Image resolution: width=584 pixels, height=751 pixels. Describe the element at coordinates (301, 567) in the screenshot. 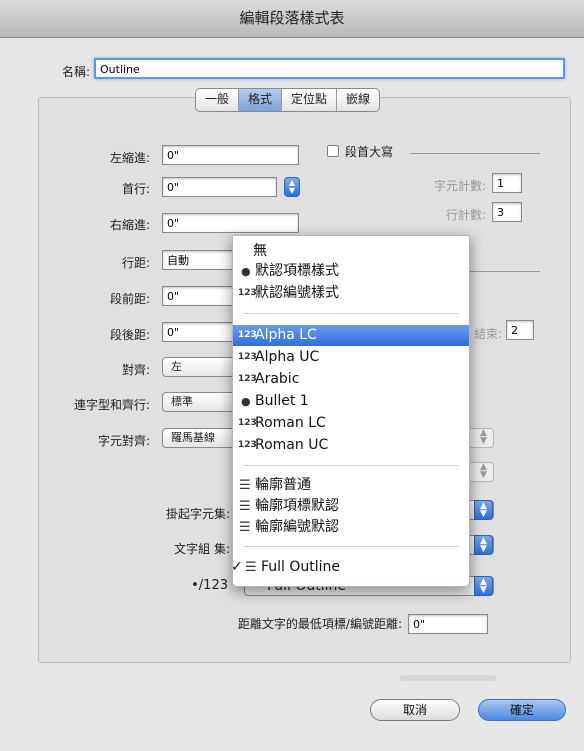

I see `menu-item-label: Full Outline` at that location.